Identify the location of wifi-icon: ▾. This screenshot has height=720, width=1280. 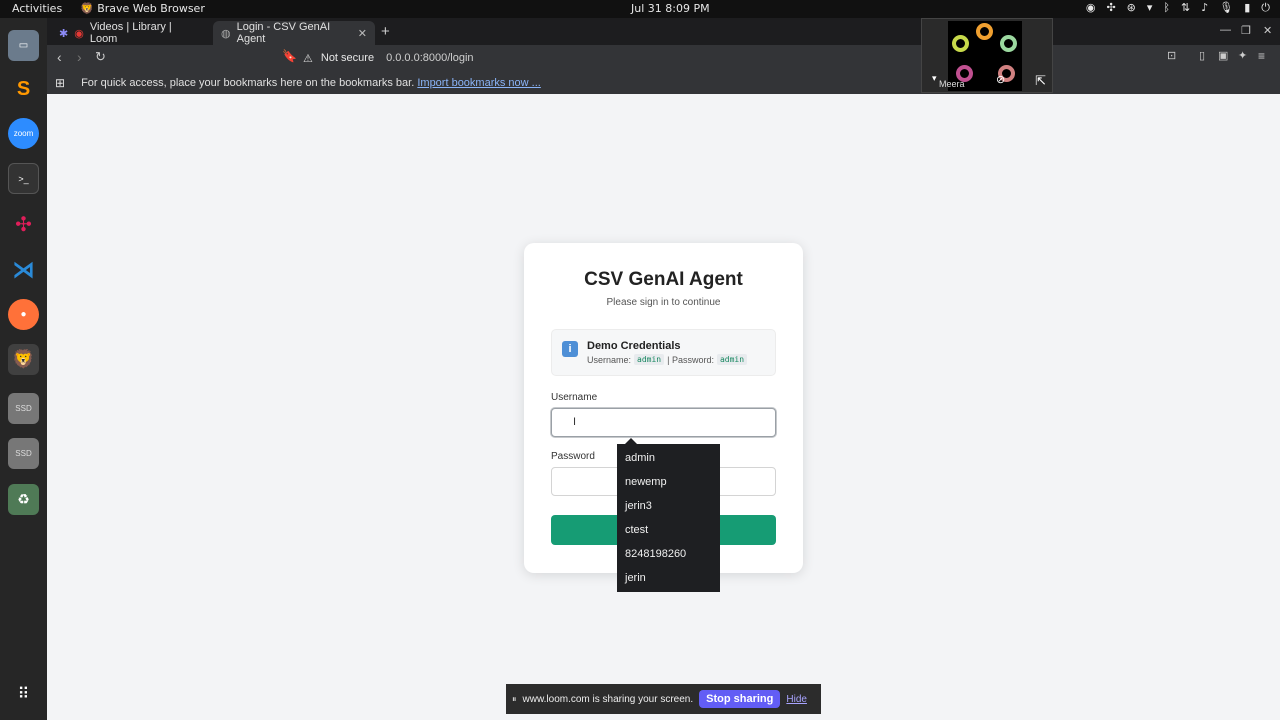
(1150, 8).